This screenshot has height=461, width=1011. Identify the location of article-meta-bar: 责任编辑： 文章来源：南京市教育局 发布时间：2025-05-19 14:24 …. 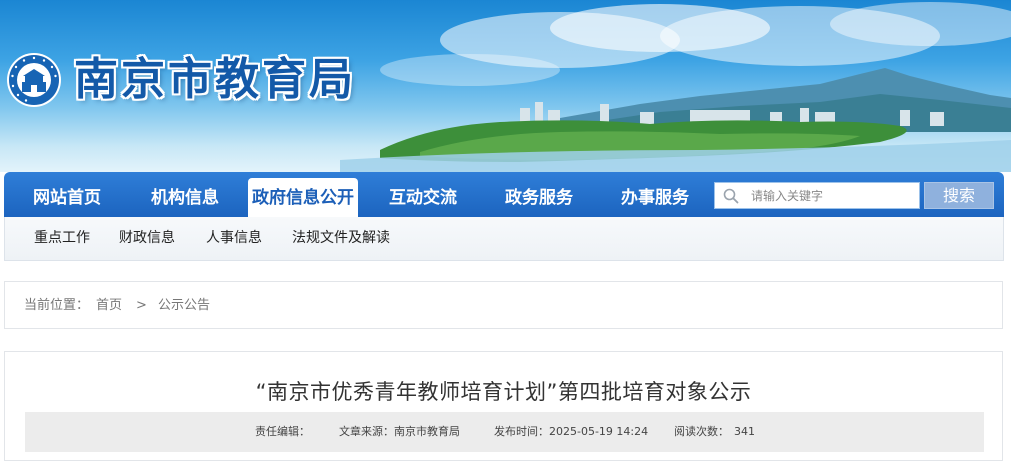
(504, 432).